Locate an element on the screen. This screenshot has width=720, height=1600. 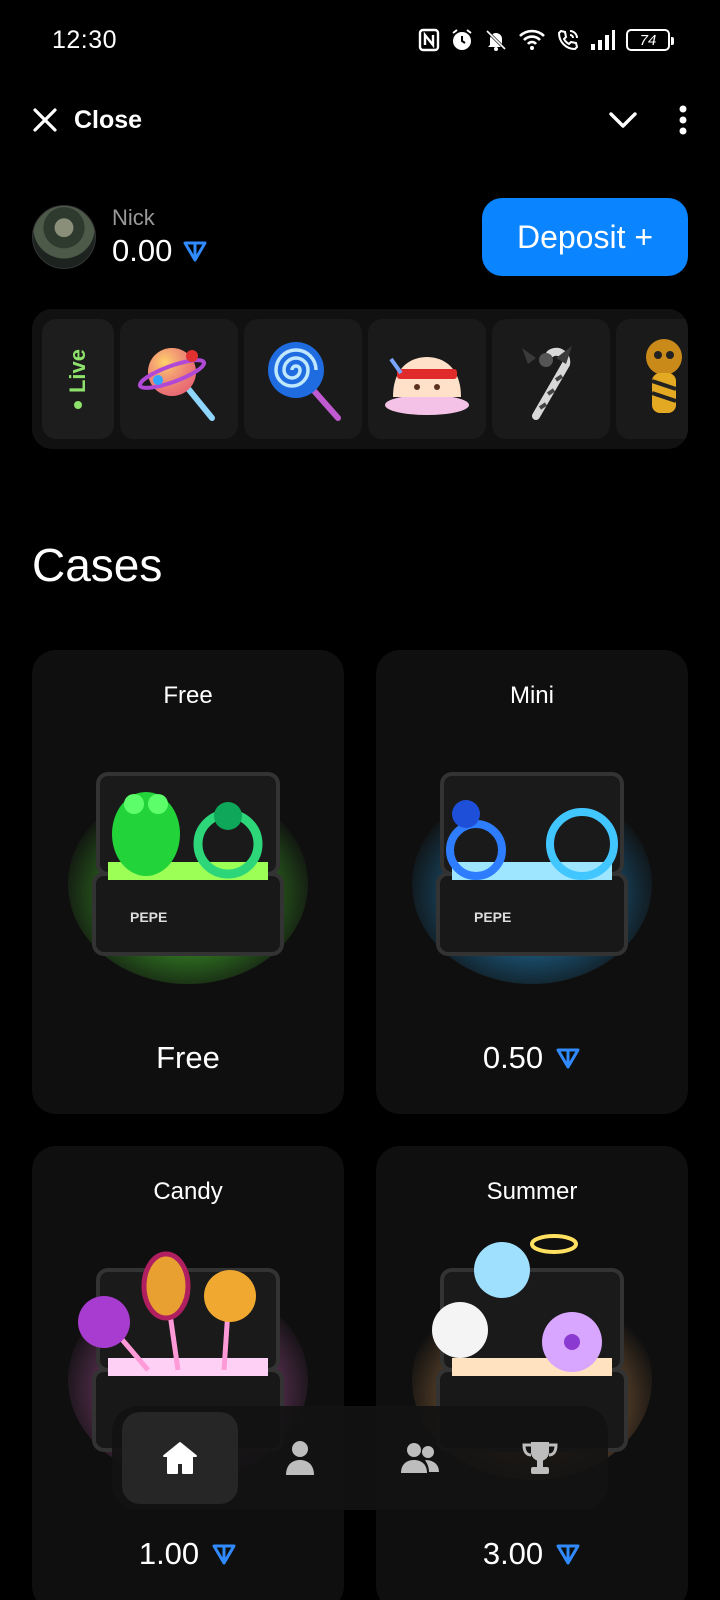
profile-info: Nick 0.00 is located at coordinates (160, 237).